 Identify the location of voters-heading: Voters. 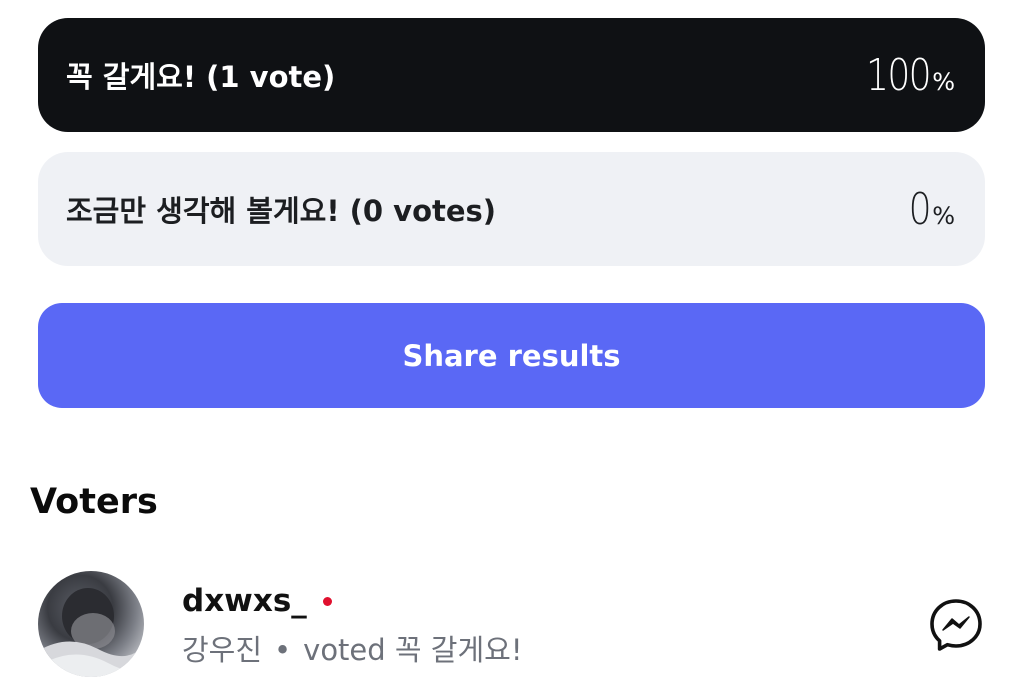
(94, 502).